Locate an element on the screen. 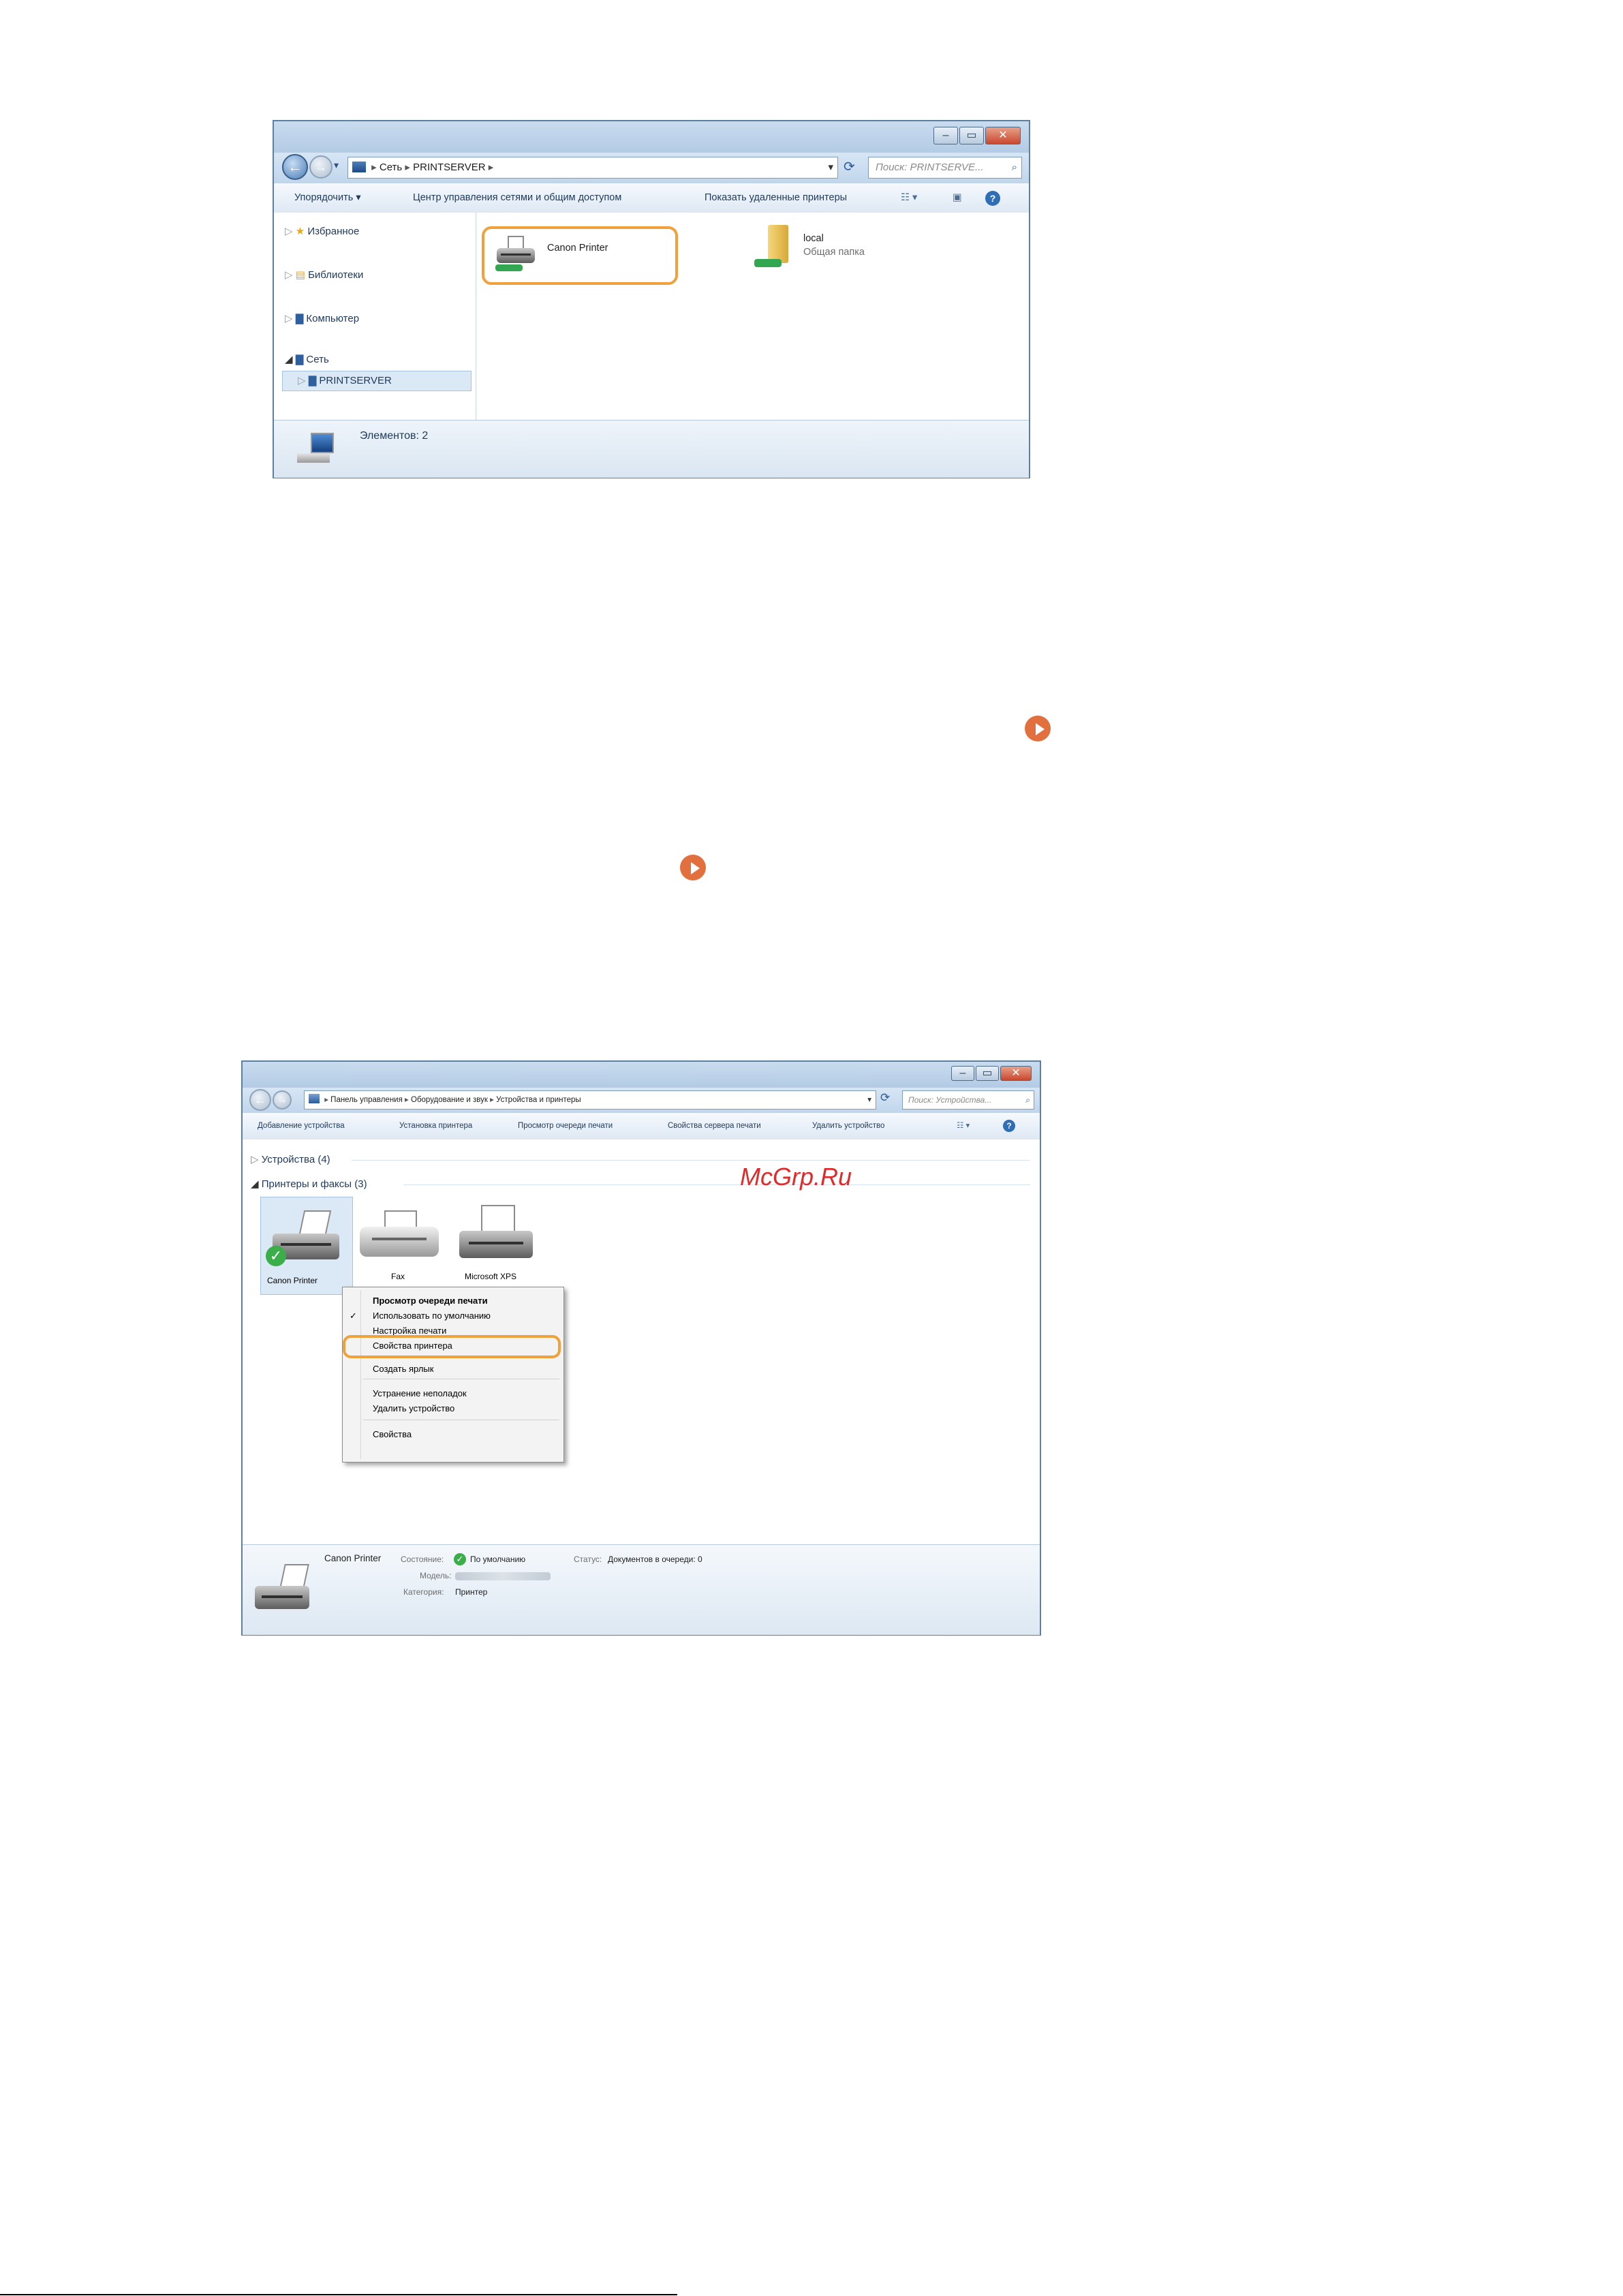 The image size is (1623, 2296). menu-item-create-shortcut: Создать ярлык is located at coordinates (403, 1369).